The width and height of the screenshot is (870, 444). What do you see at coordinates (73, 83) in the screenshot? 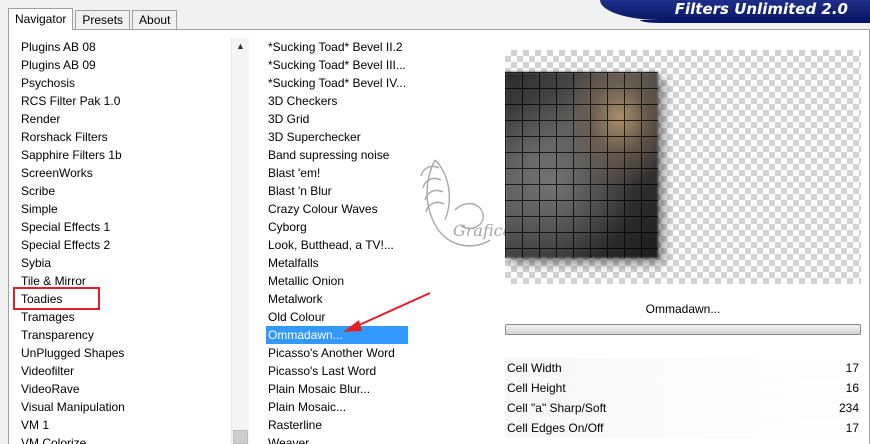
I see `category-item: Psychosis` at bounding box center [73, 83].